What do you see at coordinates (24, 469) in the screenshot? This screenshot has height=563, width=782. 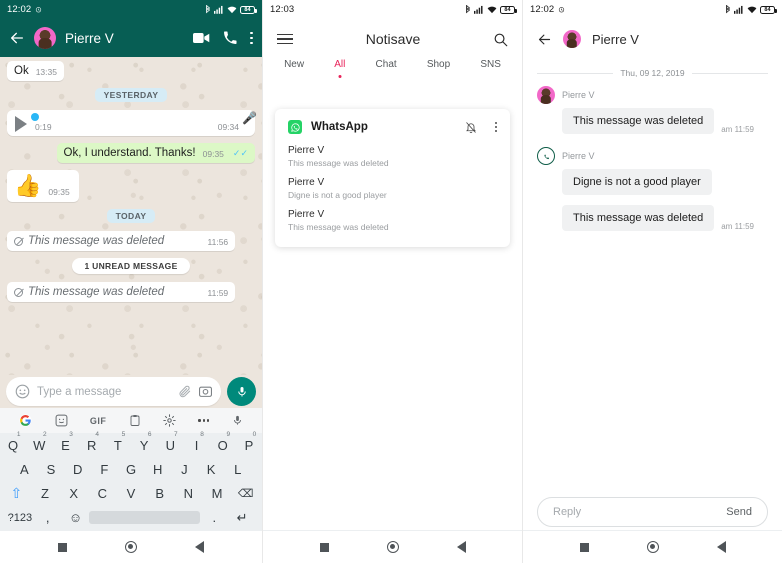 I see `key-a: A` at bounding box center [24, 469].